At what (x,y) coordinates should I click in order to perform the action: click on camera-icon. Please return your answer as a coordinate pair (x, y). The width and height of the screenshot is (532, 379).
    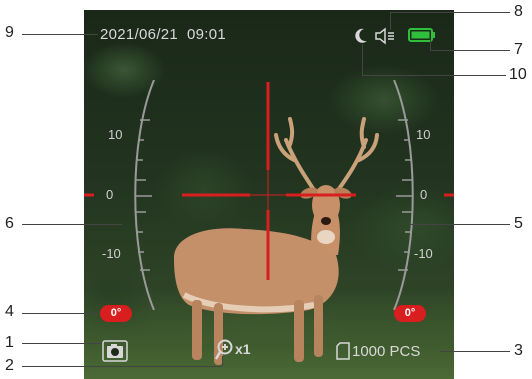
    Looking at the image, I should click on (115, 351).